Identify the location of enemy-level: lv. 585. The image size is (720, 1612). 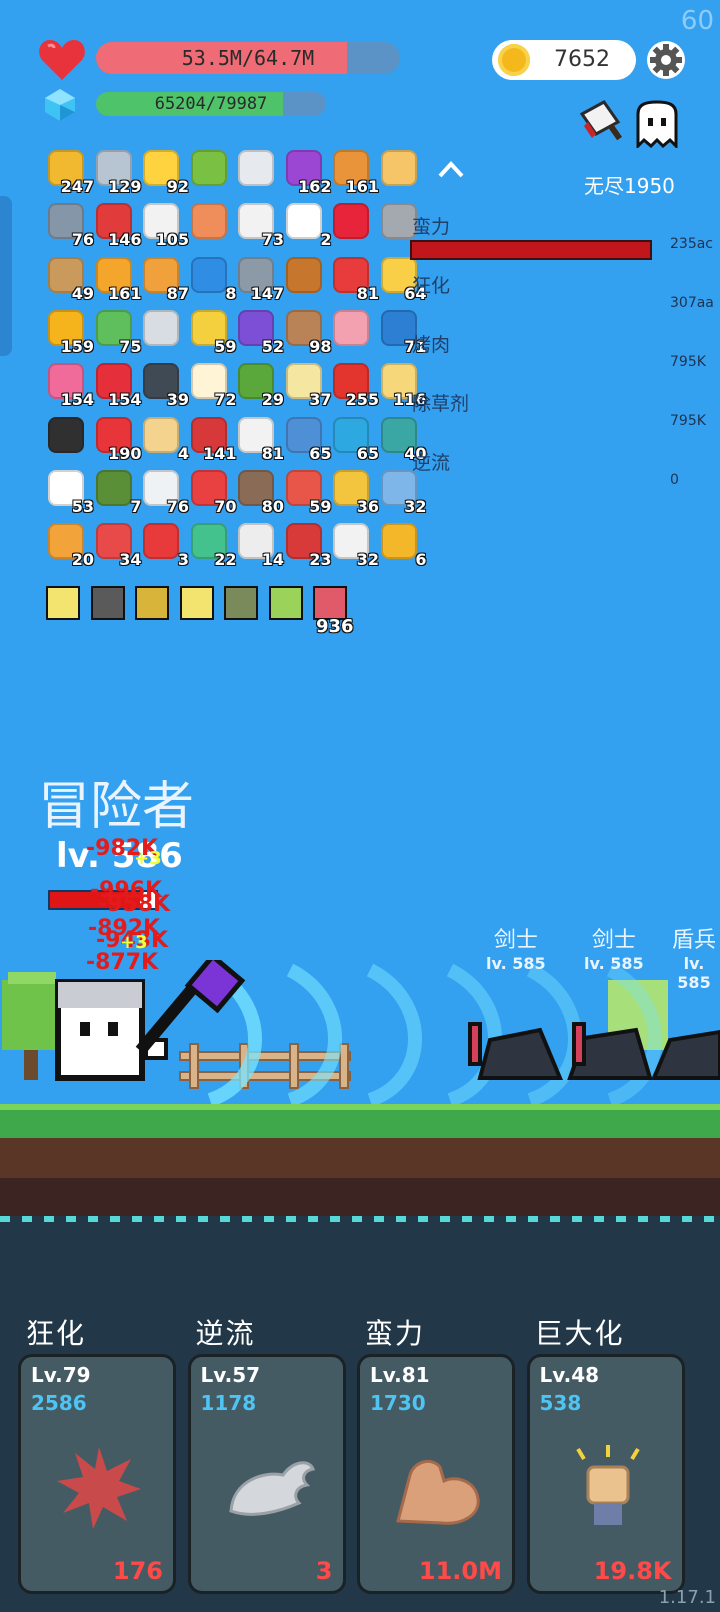
(694, 973).